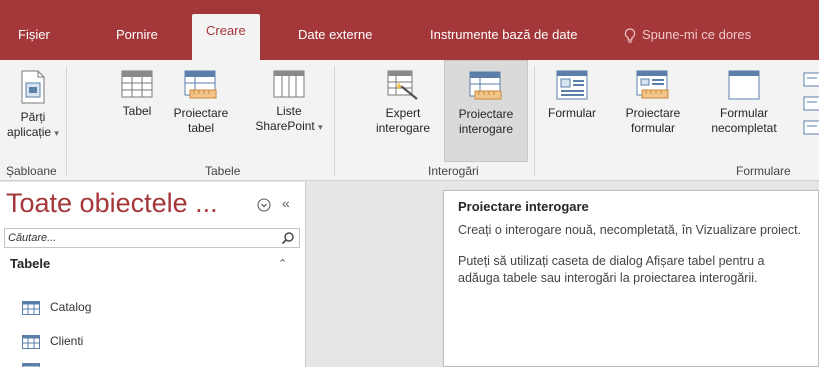  Describe the element at coordinates (697, 34) in the screenshot. I see `tell-me-text: Spune-mi ce dores` at that location.